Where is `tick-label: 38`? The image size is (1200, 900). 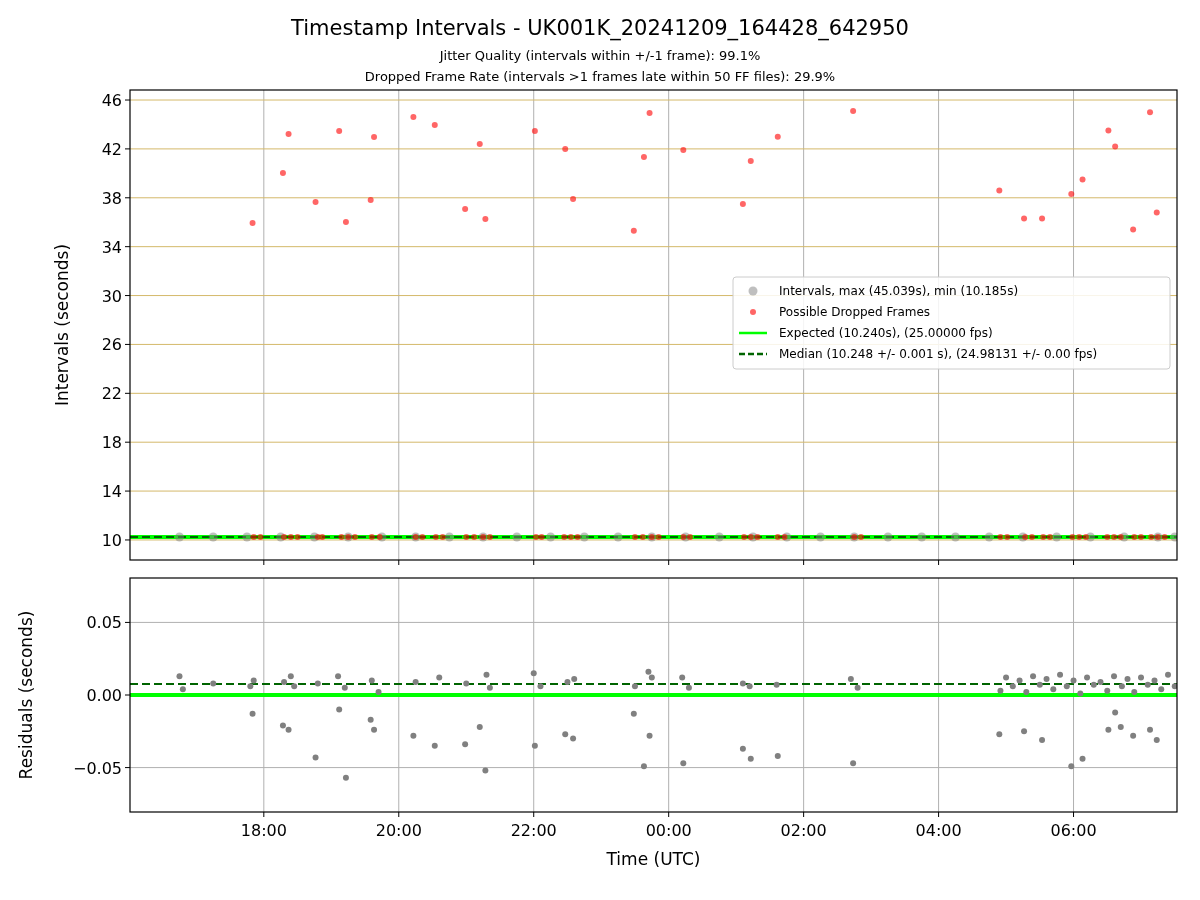
tick-label: 38 is located at coordinates (111, 198).